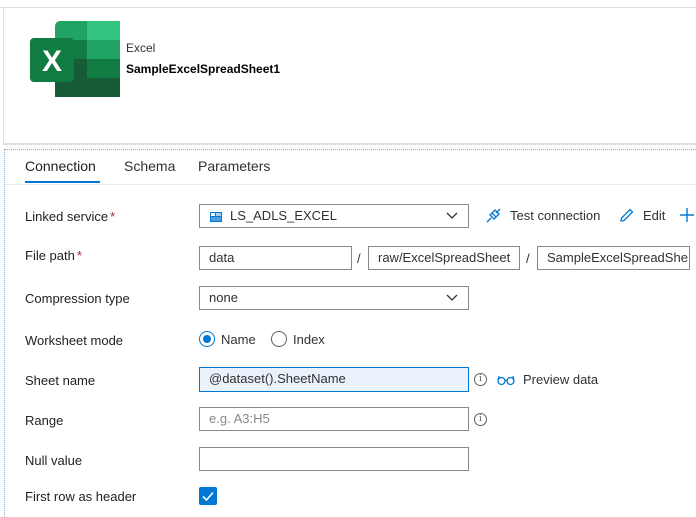 The width and height of the screenshot is (696, 517). I want to click on test-connection-label: Test connection, so click(555, 215).